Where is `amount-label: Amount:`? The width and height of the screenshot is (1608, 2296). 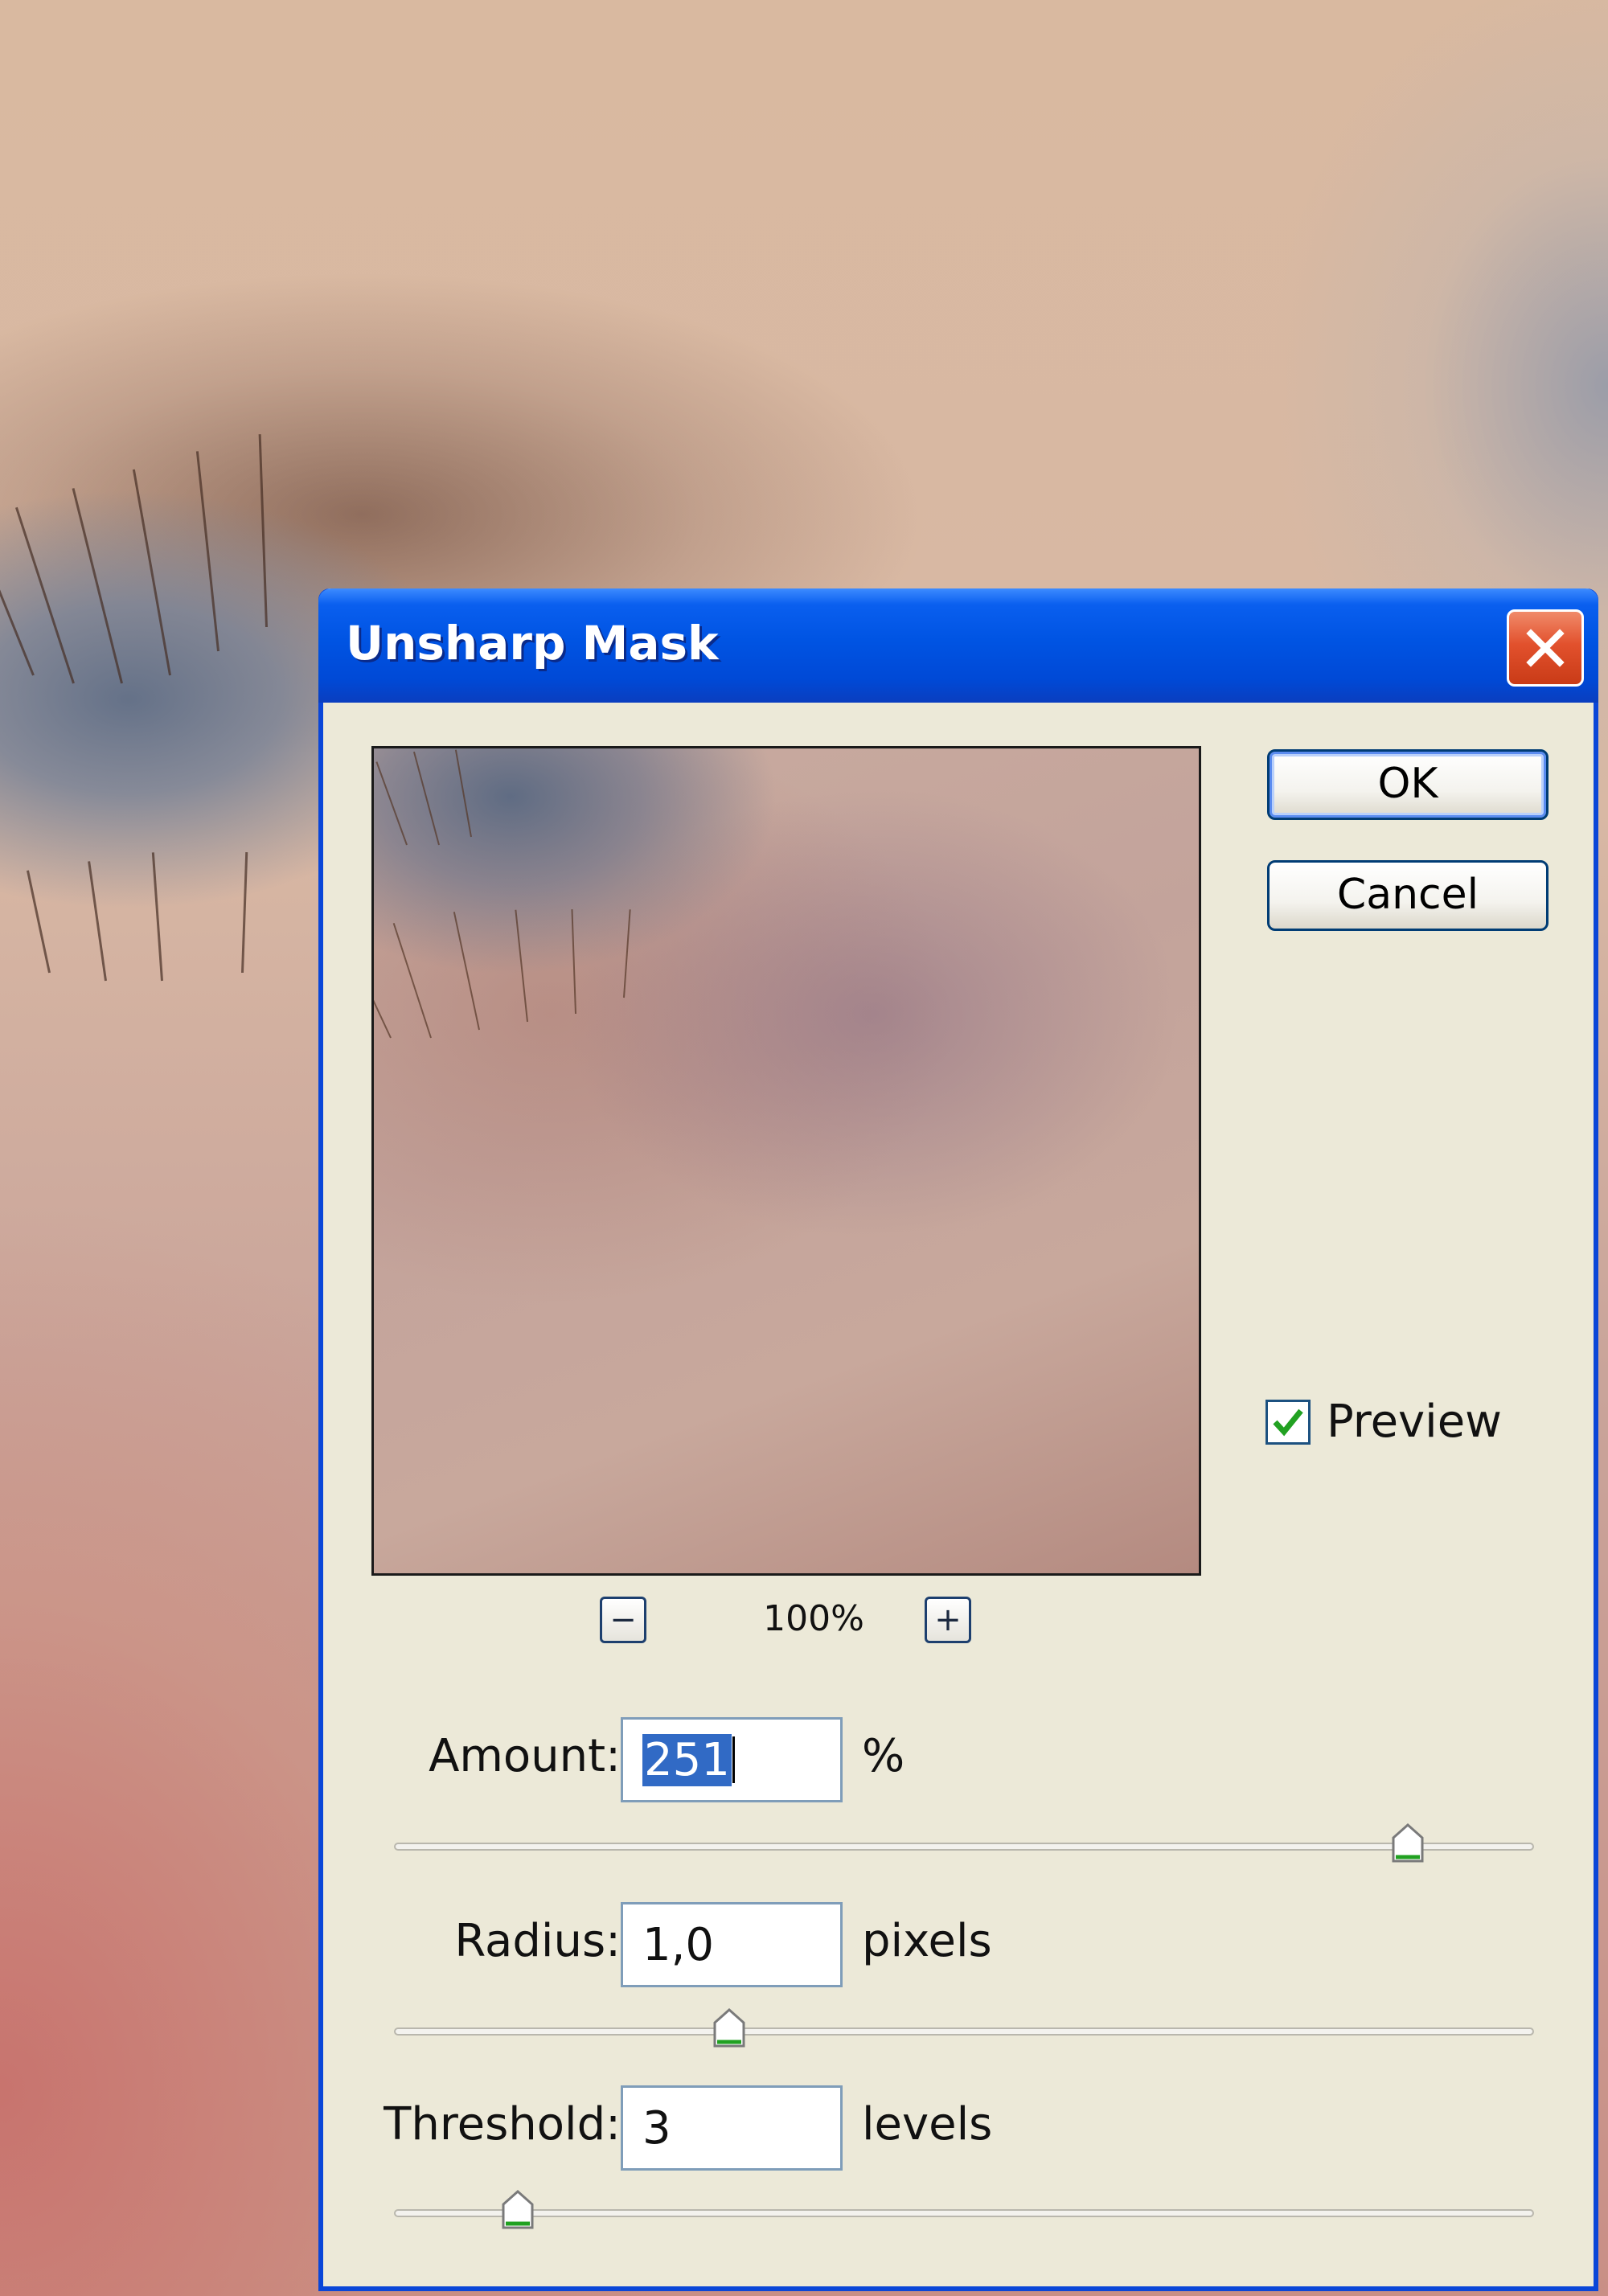
amount-label: Amount: is located at coordinates (525, 1756).